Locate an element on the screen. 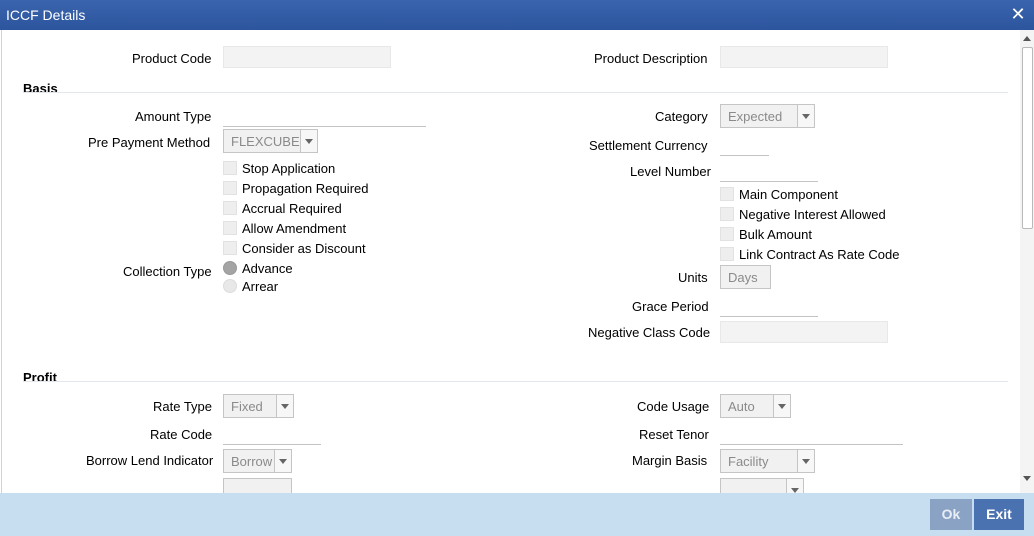  collection-type-arrear-label: Arrear is located at coordinates (260, 286).